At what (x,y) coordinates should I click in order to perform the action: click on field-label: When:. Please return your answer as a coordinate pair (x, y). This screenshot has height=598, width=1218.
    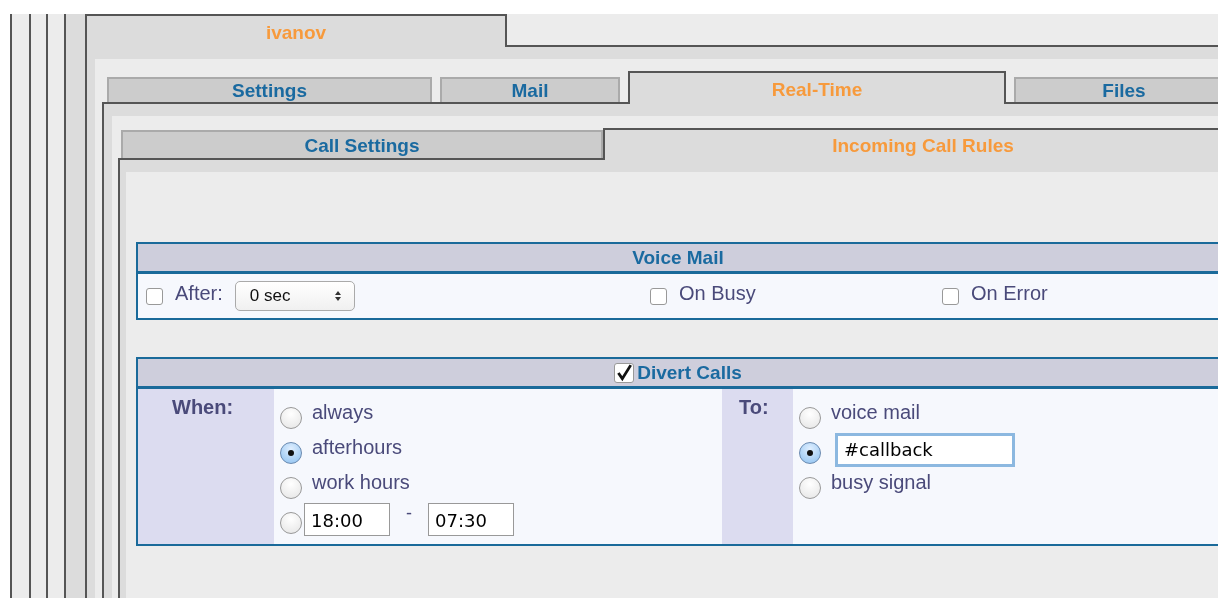
    Looking at the image, I should click on (203, 407).